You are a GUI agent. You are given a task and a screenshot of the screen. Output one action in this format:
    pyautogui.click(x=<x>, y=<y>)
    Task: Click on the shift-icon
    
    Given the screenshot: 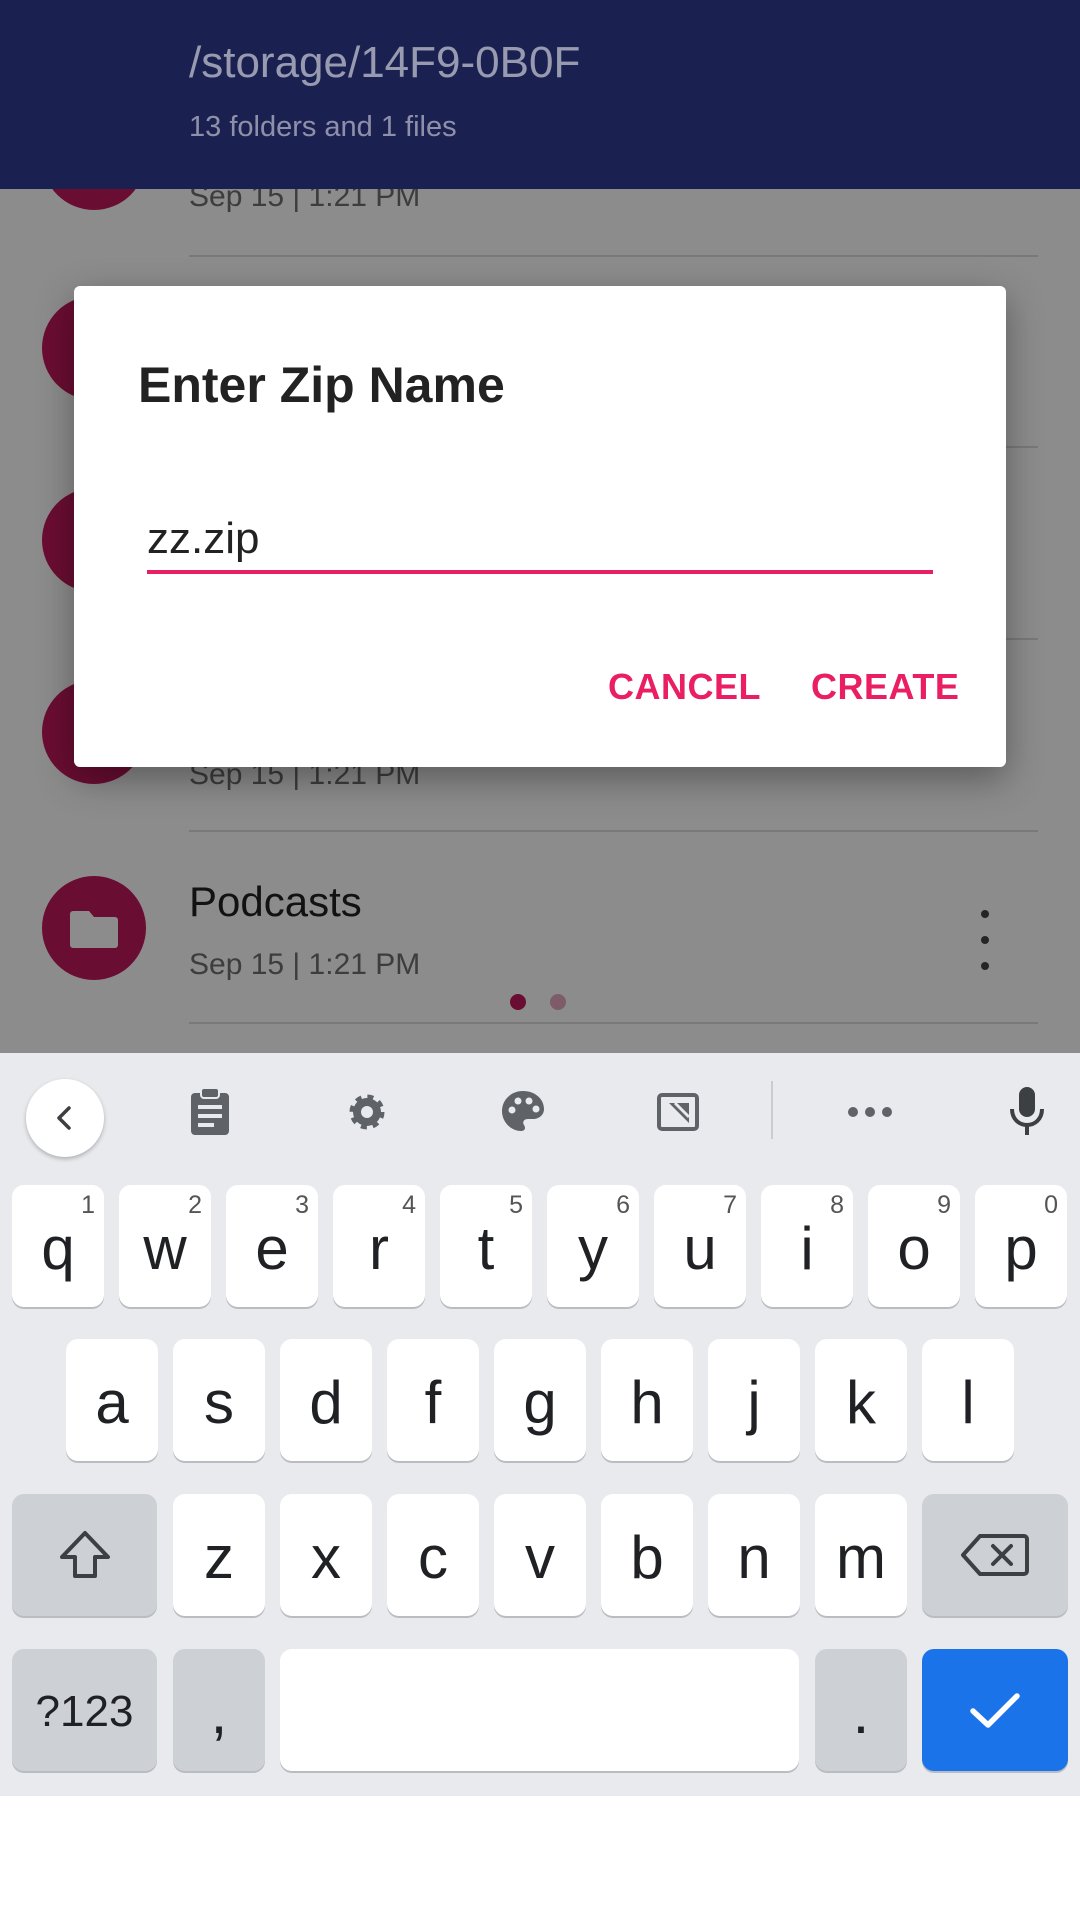 What is the action you would take?
    pyautogui.click(x=84, y=1554)
    